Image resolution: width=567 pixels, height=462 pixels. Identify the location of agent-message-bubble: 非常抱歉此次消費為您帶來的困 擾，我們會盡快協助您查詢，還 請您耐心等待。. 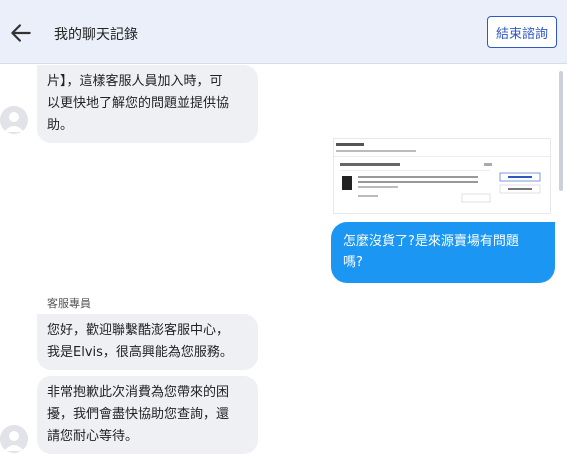
(147, 415).